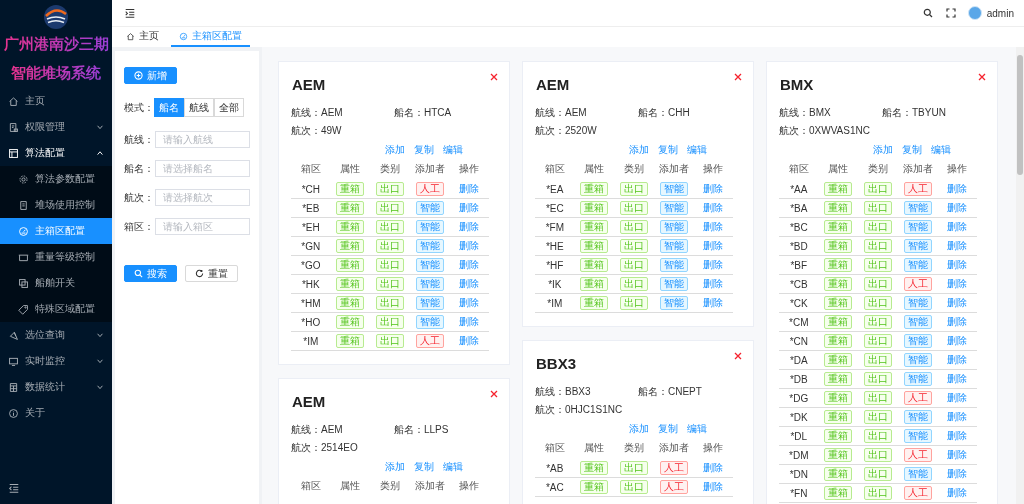  I want to click on sidebar-subitem: 算法参数配置, so click(56, 179).